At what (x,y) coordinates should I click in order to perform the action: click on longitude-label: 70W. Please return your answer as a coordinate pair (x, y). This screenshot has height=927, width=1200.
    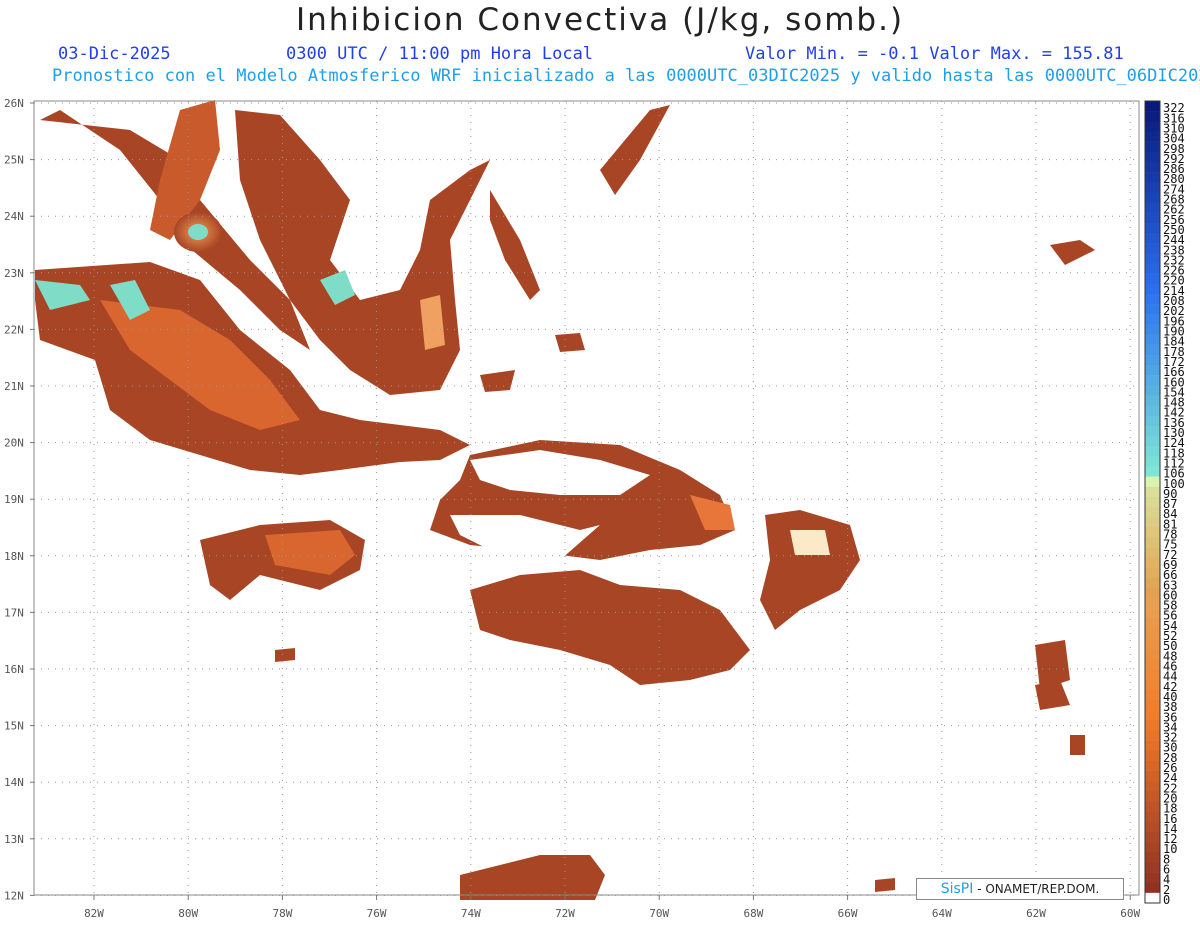
    Looking at the image, I should click on (659, 913).